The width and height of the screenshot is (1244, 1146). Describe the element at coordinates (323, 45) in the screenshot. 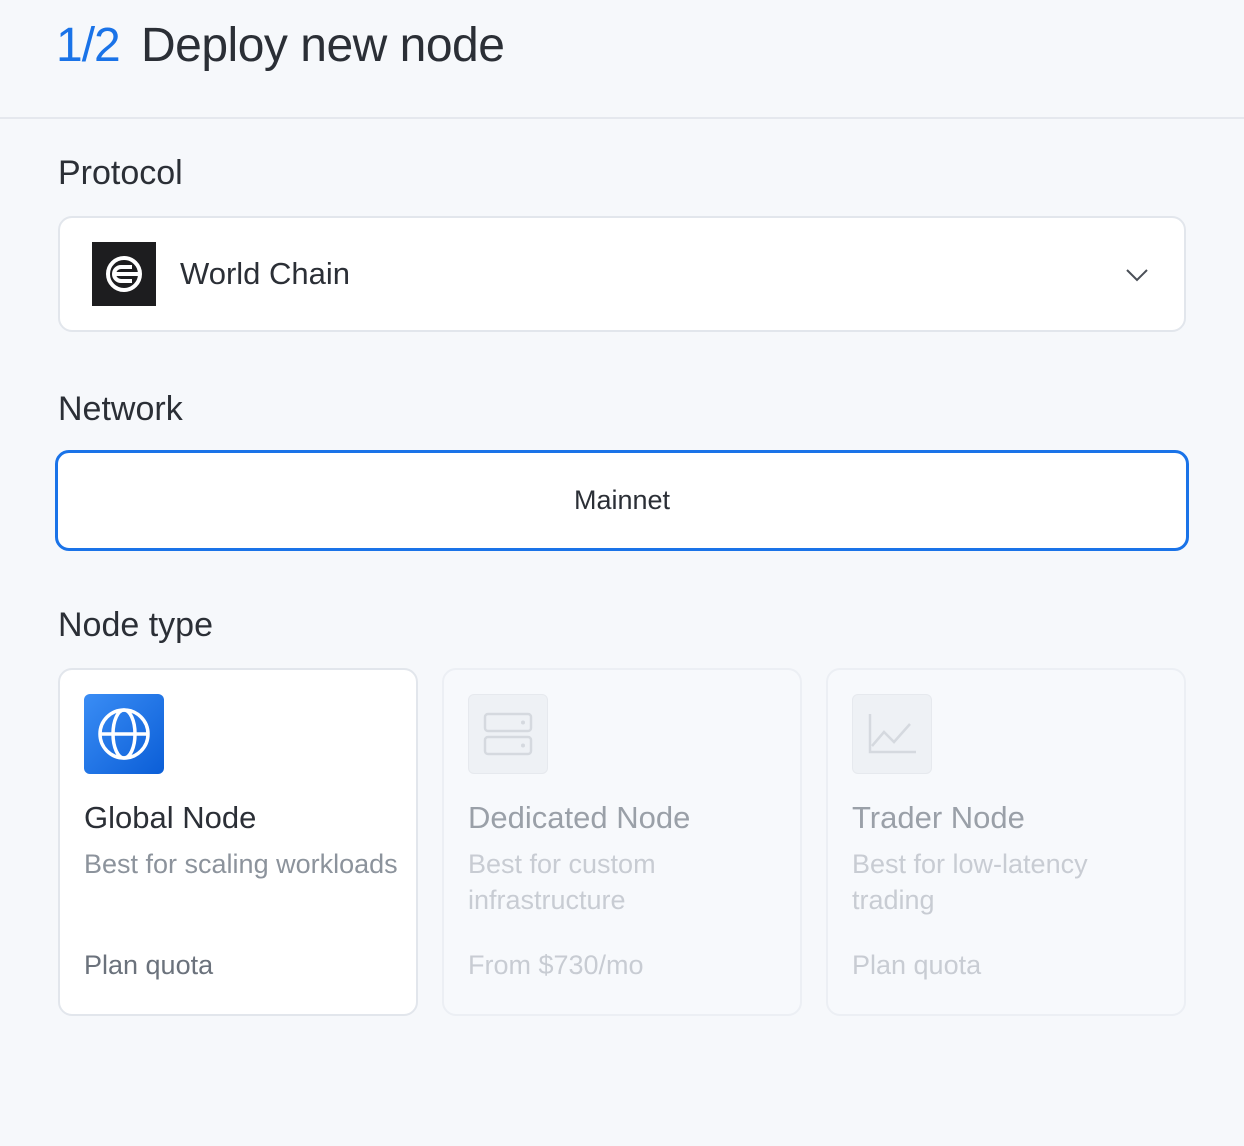

I see `page-title: Deploy new node` at that location.